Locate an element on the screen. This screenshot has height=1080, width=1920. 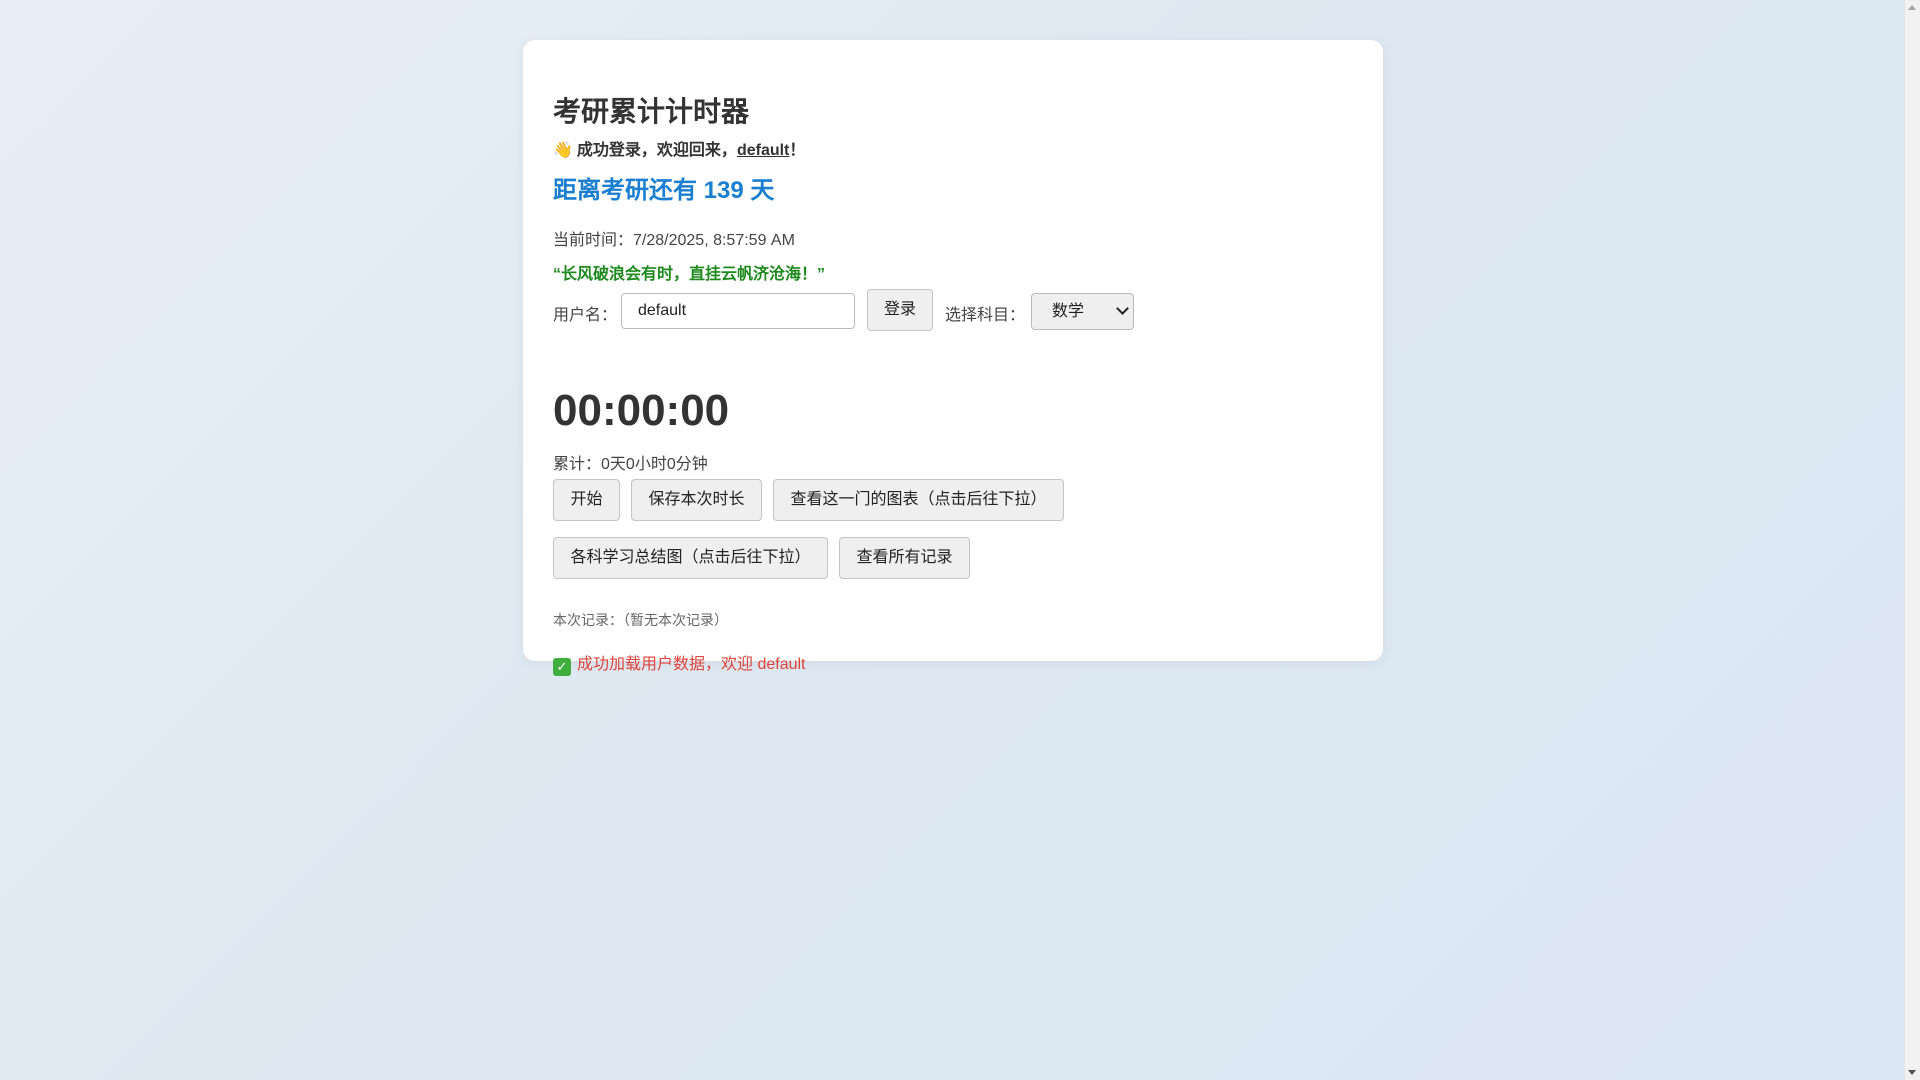
welcome-username: default is located at coordinates (763, 150).